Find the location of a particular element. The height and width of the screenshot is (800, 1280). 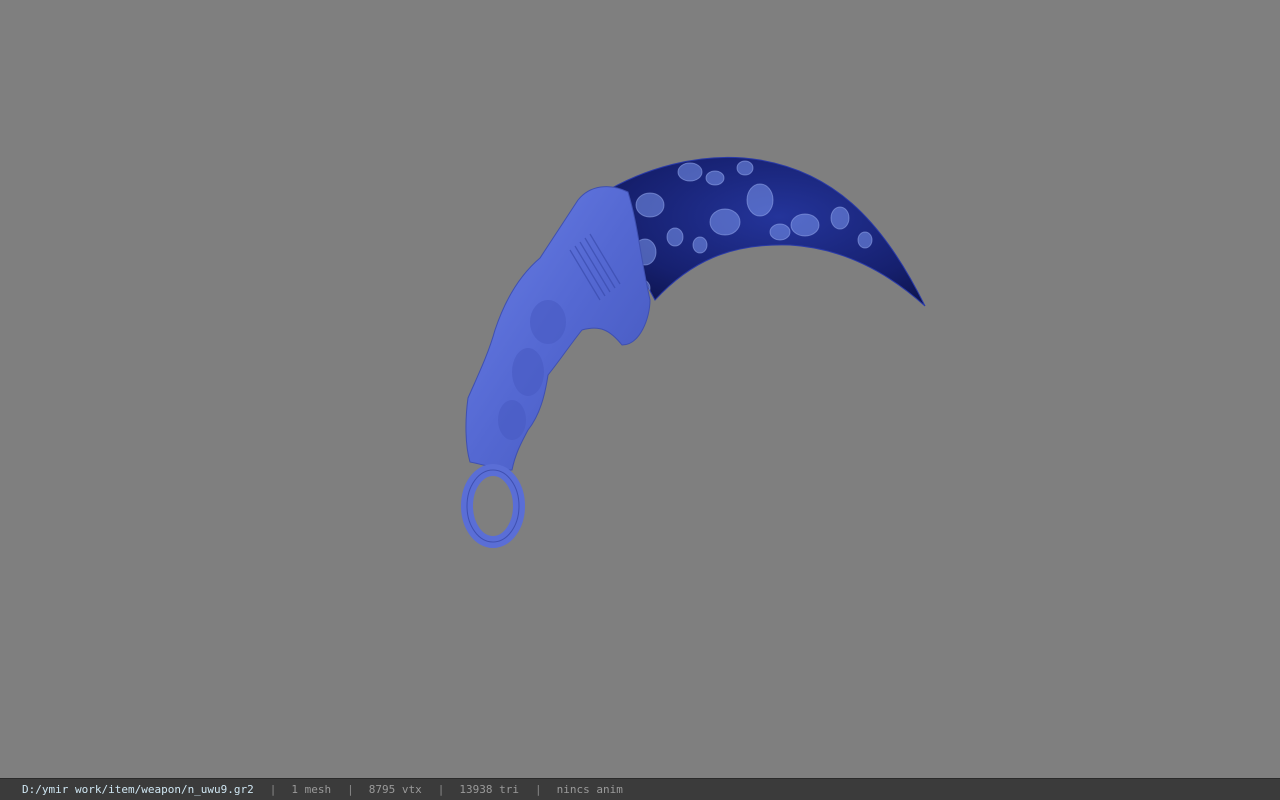

animation-status: nincs anim is located at coordinates (589, 789).